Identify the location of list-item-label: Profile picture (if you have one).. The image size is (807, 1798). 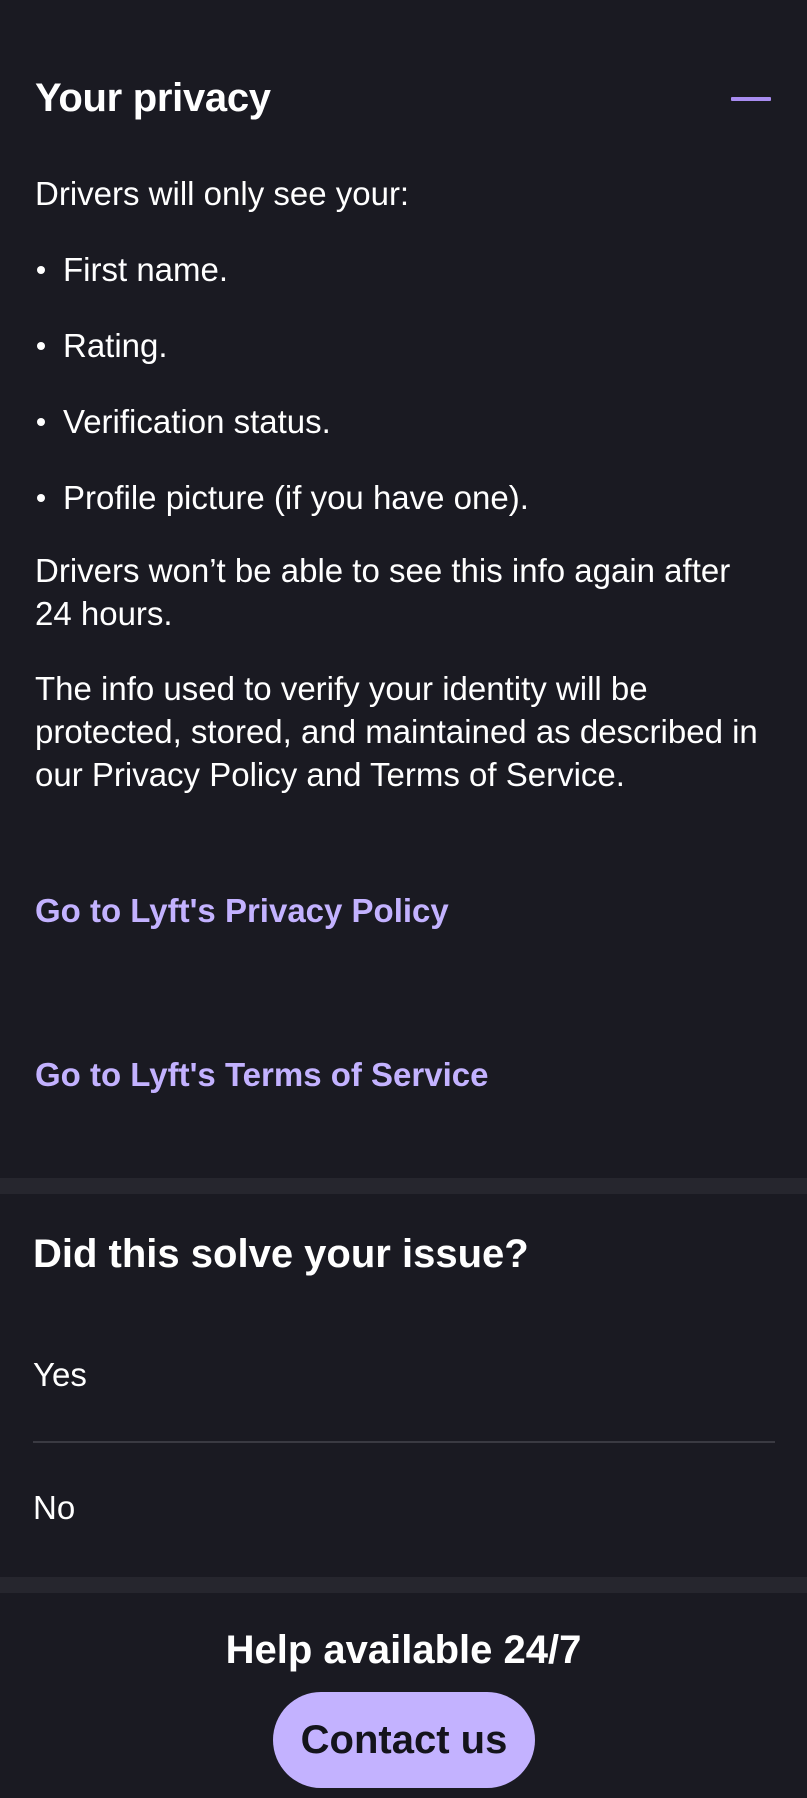
(296, 497).